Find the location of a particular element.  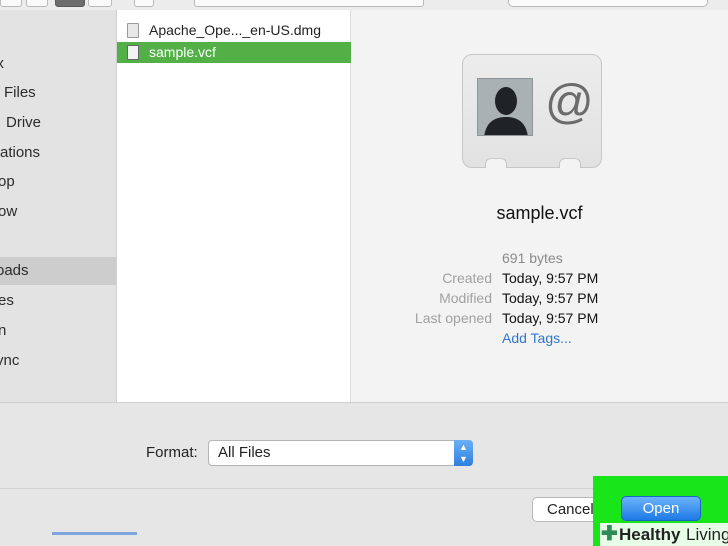

created-value: Today, 9:57 PM is located at coordinates (550, 278).